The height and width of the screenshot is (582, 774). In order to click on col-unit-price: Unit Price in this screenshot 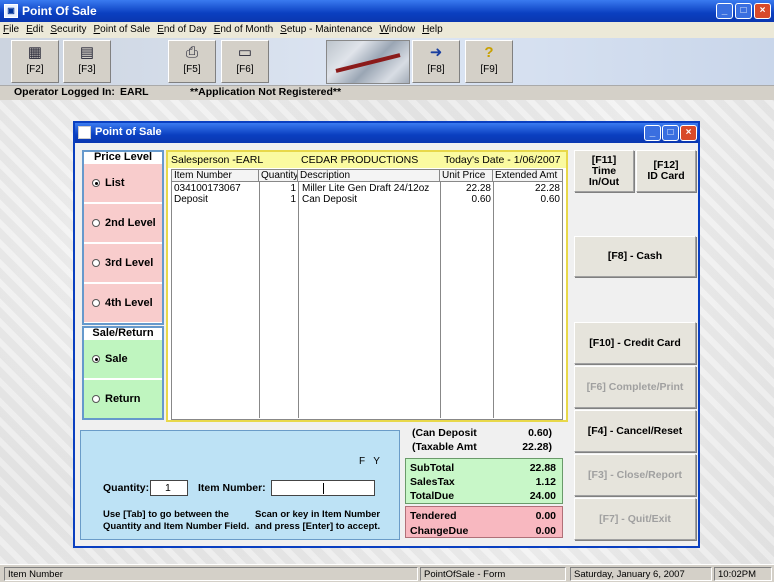, I will do `click(466, 175)`.